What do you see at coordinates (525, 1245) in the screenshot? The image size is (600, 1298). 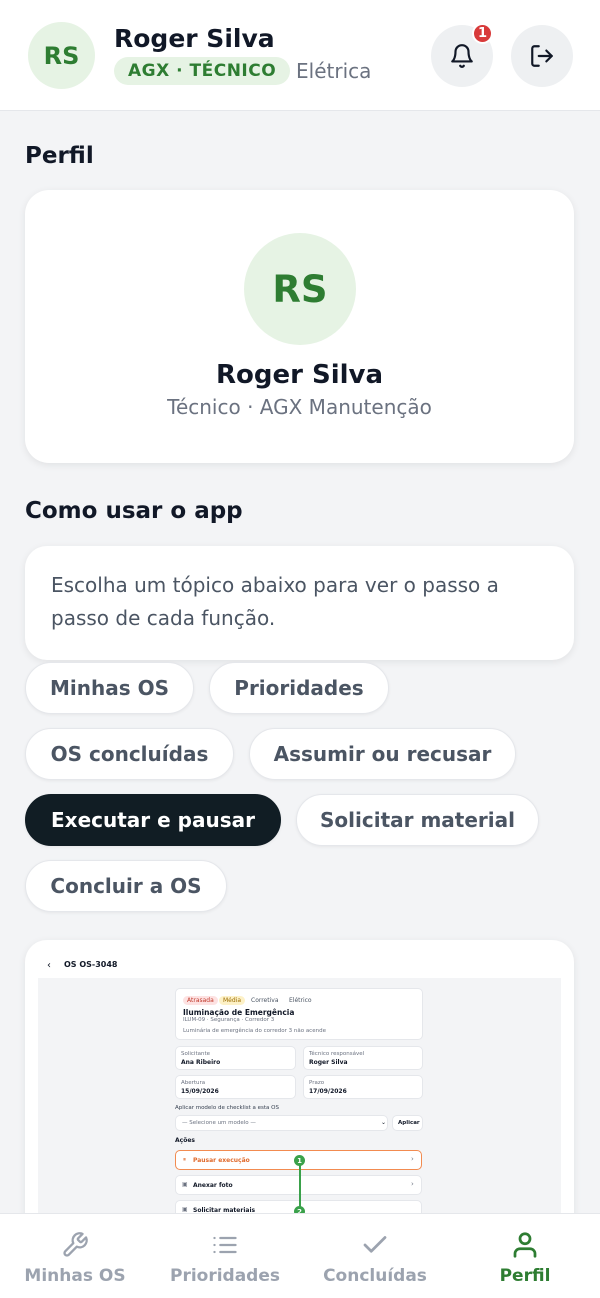 I see `user-icon` at bounding box center [525, 1245].